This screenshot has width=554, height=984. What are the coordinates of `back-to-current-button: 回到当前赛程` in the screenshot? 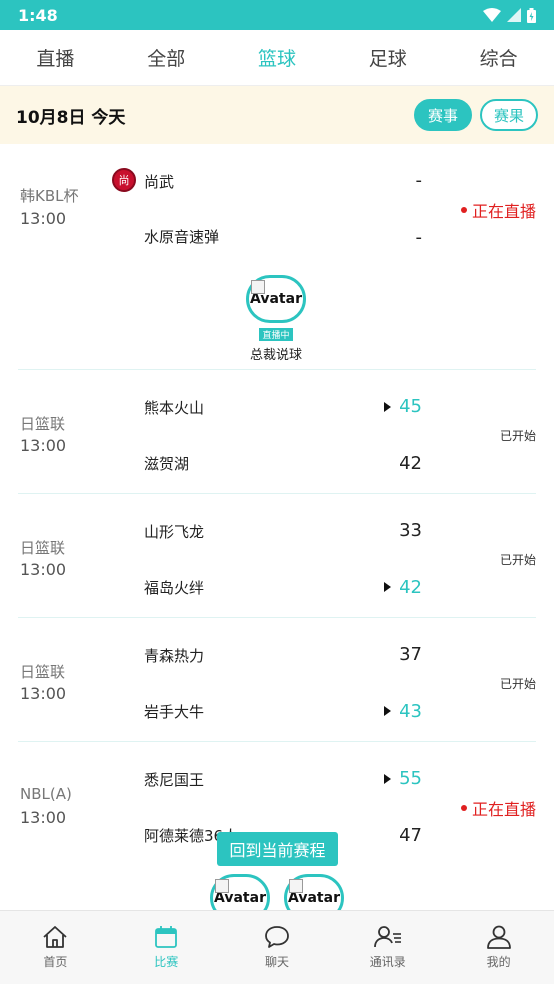 It's located at (277, 849).